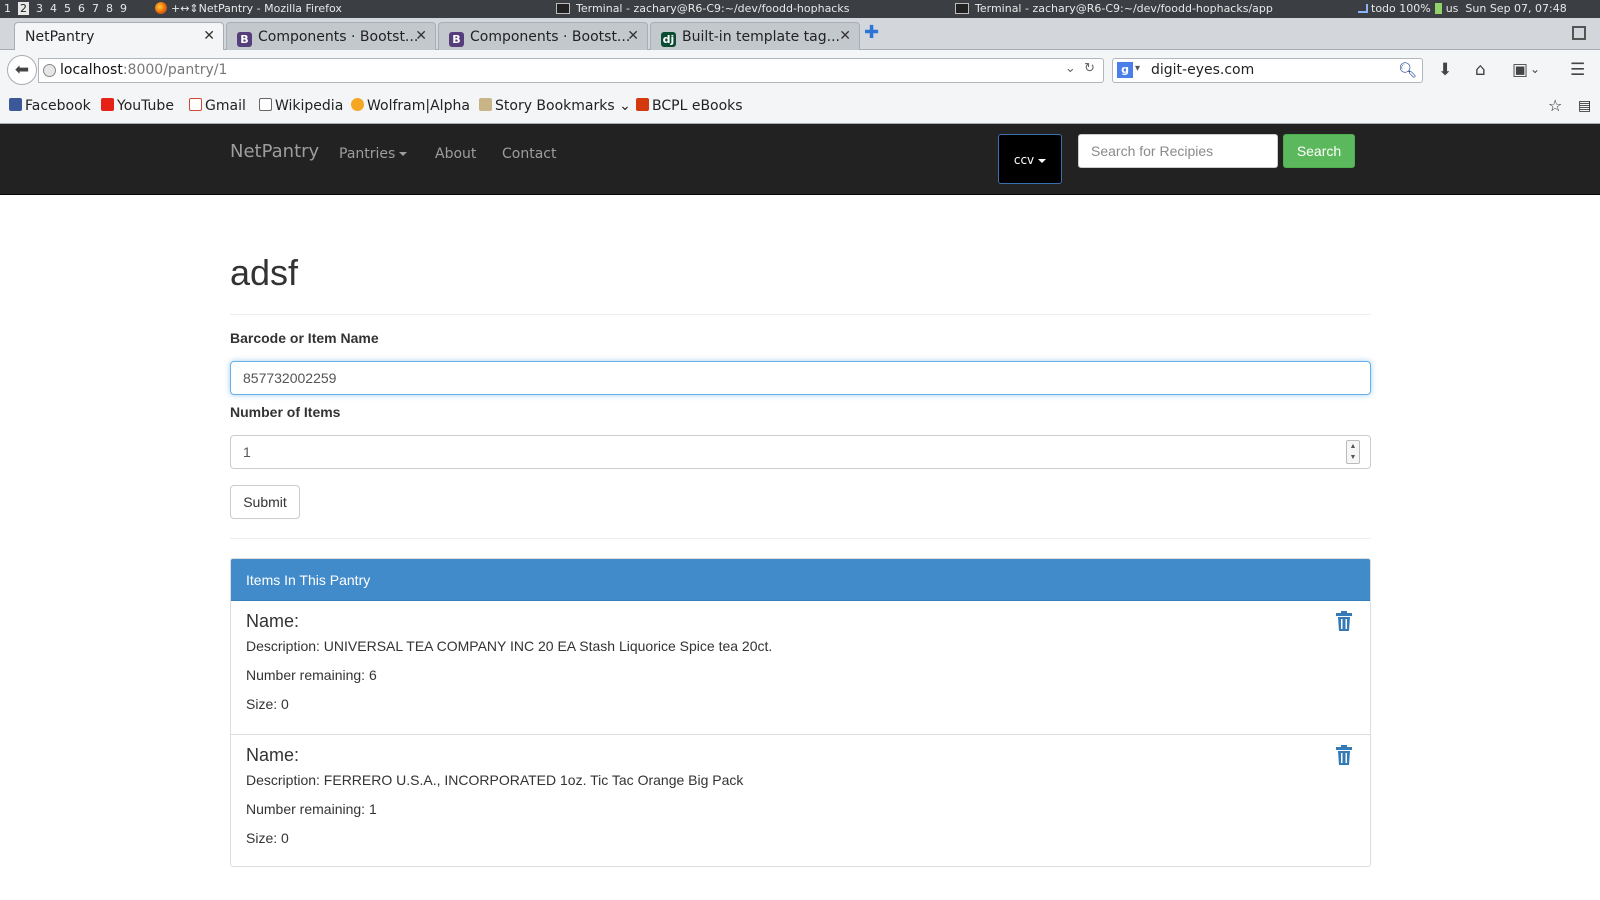  Describe the element at coordinates (1401, 8) in the screenshot. I see `todo-status: todo 100%` at that location.